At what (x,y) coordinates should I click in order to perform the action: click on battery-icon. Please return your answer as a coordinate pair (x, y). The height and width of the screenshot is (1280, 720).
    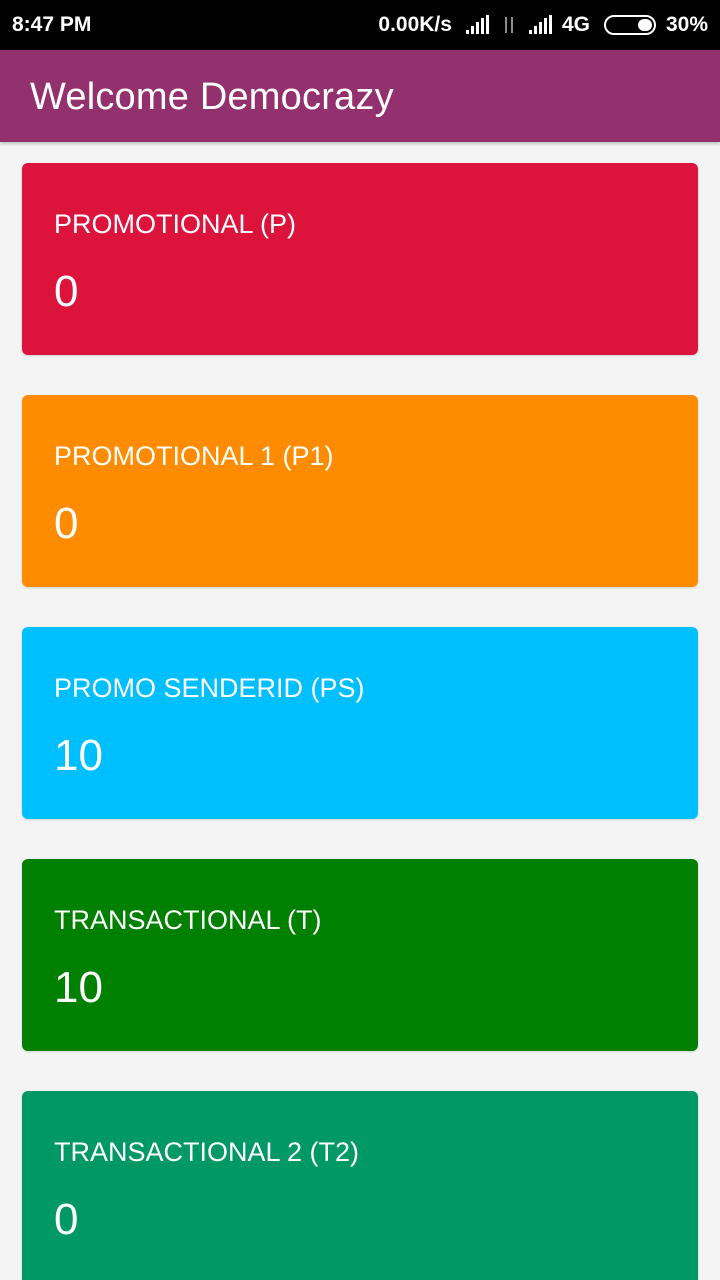
    Looking at the image, I should click on (629, 25).